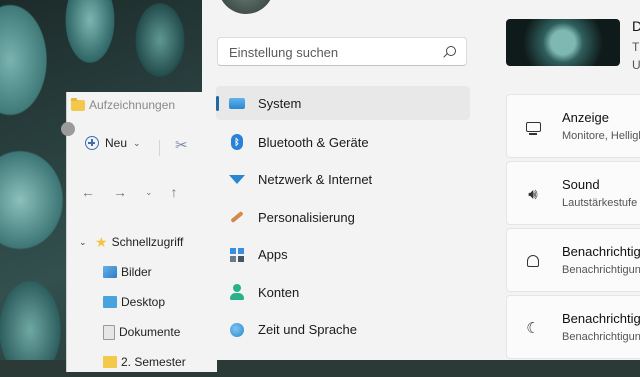  What do you see at coordinates (237, 255) in the screenshot?
I see `apps-icon` at bounding box center [237, 255].